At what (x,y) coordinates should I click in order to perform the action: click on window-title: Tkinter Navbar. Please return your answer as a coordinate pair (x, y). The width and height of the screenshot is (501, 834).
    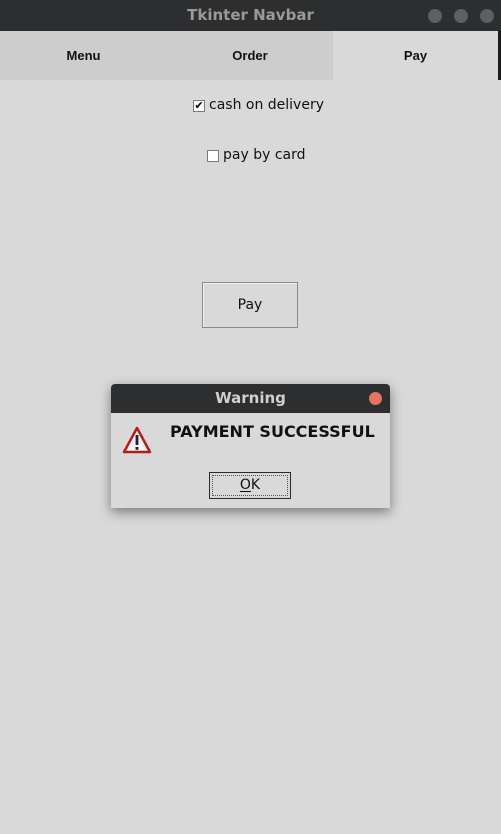
    Looking at the image, I should click on (250, 15).